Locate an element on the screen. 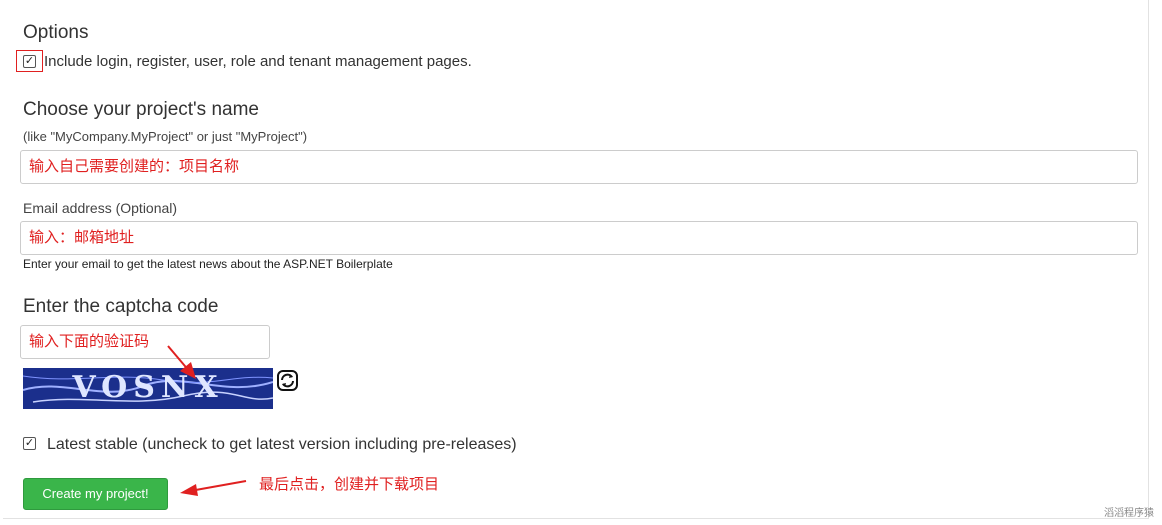  create-project-button: Create my project! is located at coordinates (95, 494).